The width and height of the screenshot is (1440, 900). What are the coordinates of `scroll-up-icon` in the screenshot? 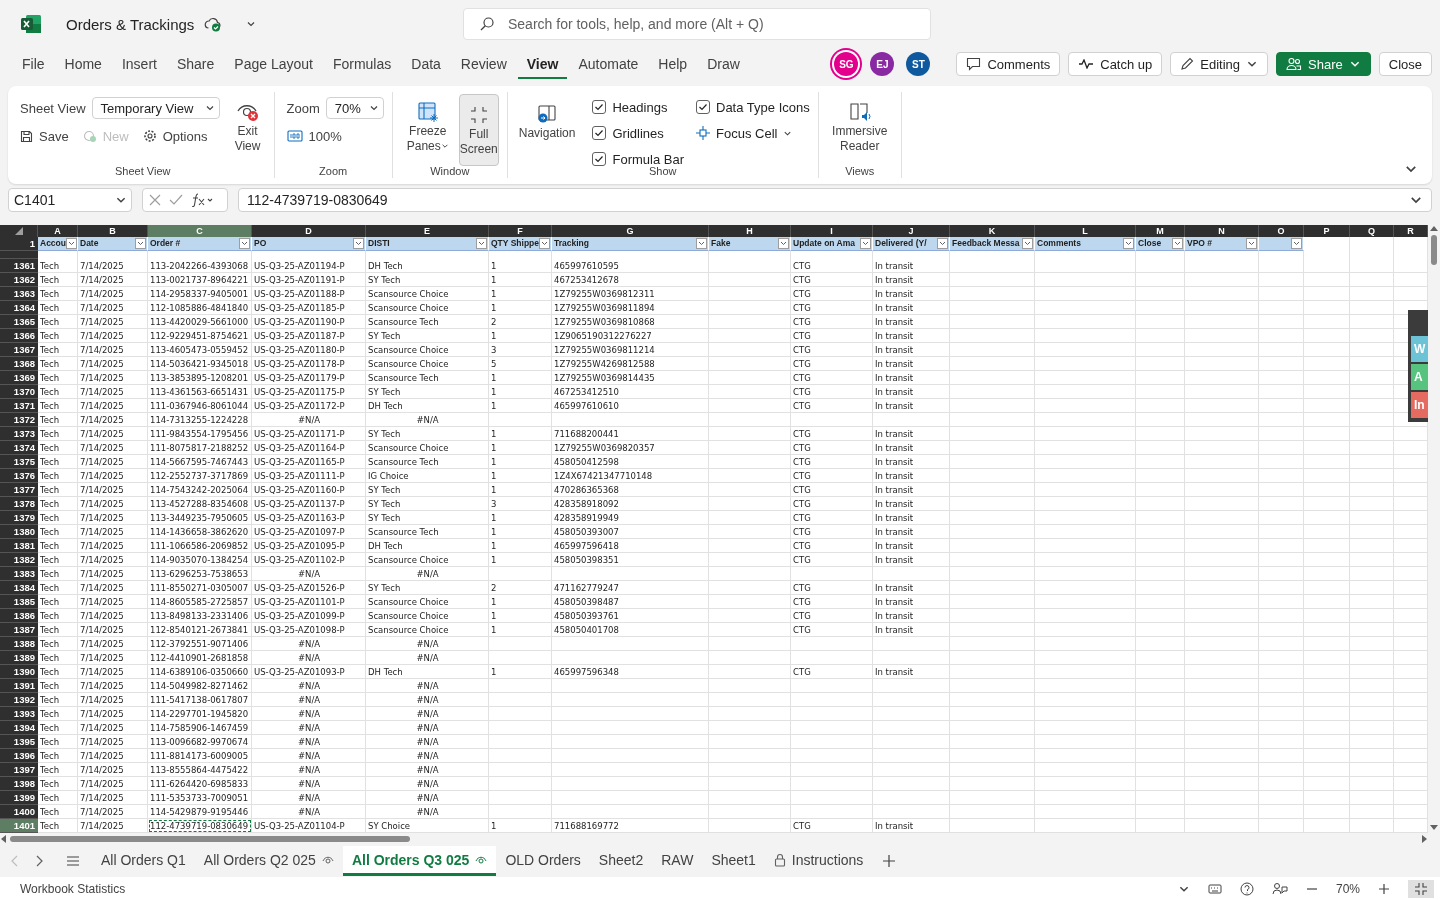 It's located at (1434, 228).